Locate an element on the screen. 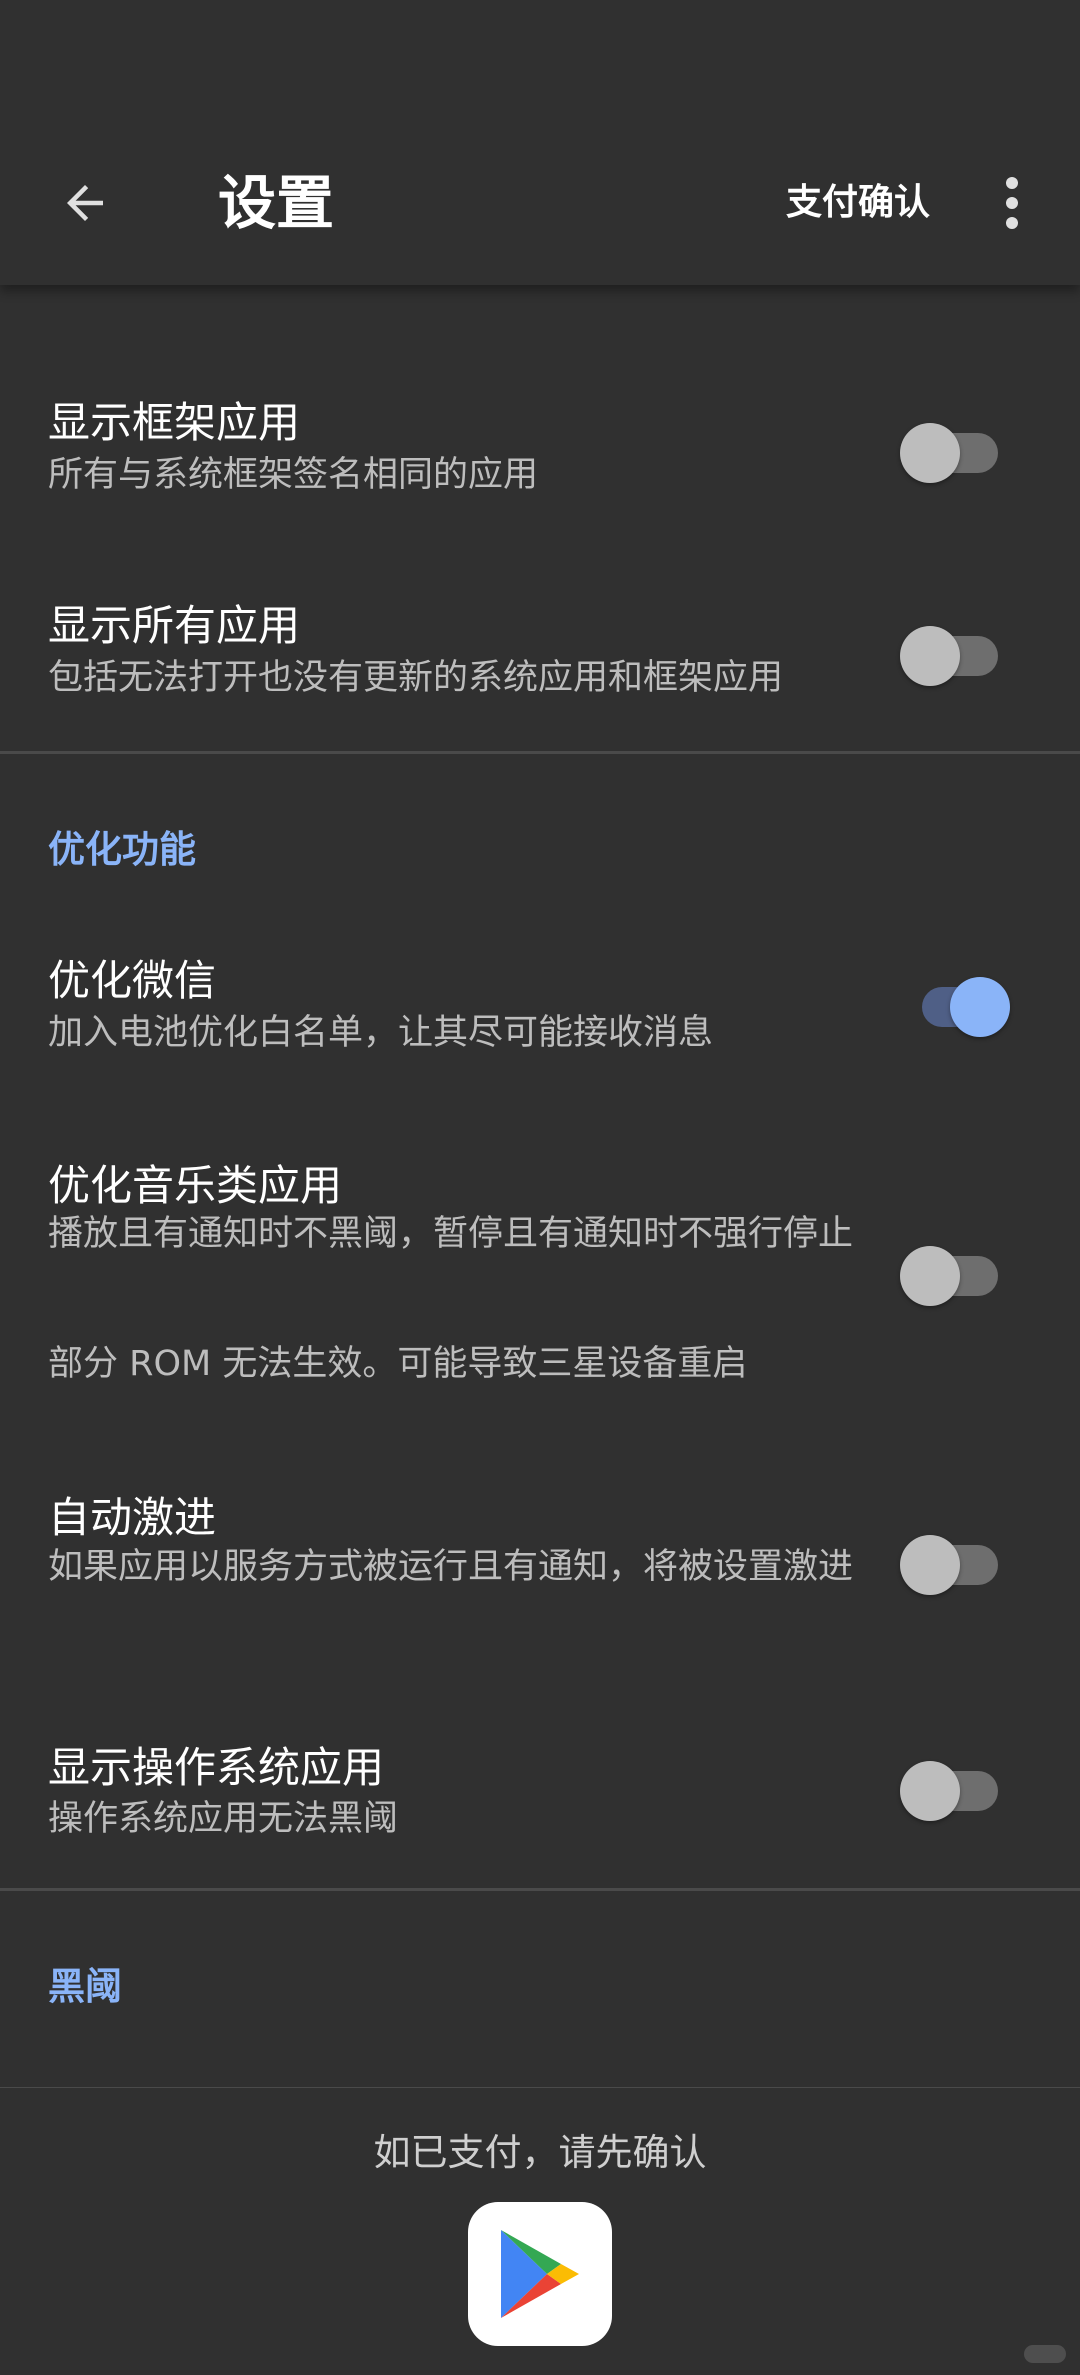 Image resolution: width=1080 pixels, height=2375 pixels. setting-row-optimize-wechat: 优化微信 加入电池优化白名单，让其尽可能接收消息 is located at coordinates (540, 1008).